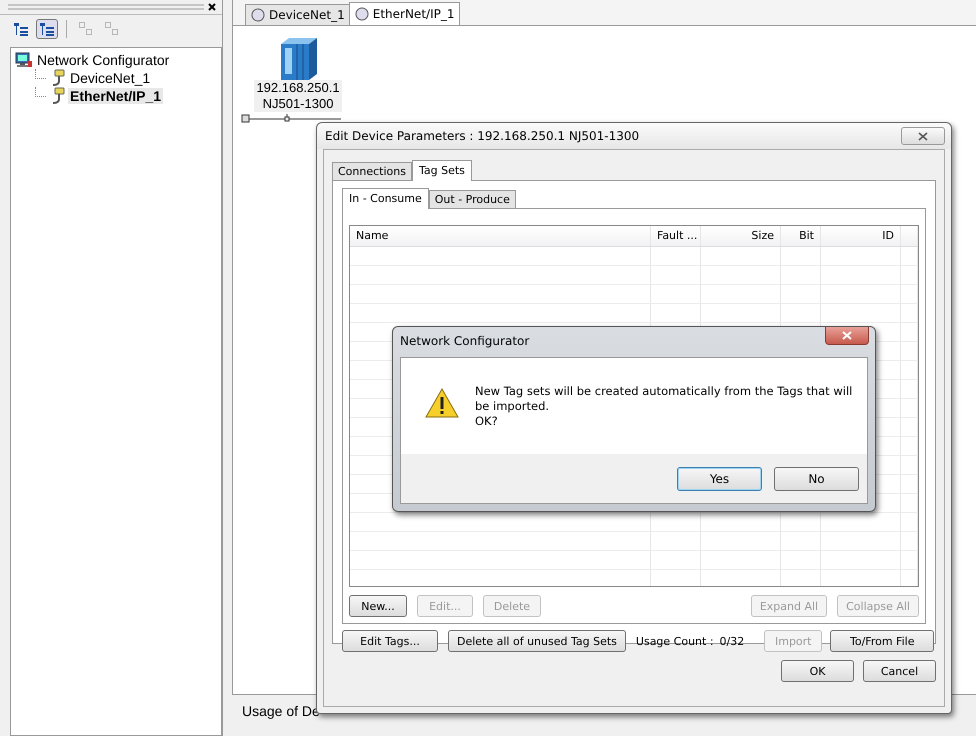 This screenshot has width=976, height=736. I want to click on tree-item: EtherNet/IP_1, so click(116, 96).